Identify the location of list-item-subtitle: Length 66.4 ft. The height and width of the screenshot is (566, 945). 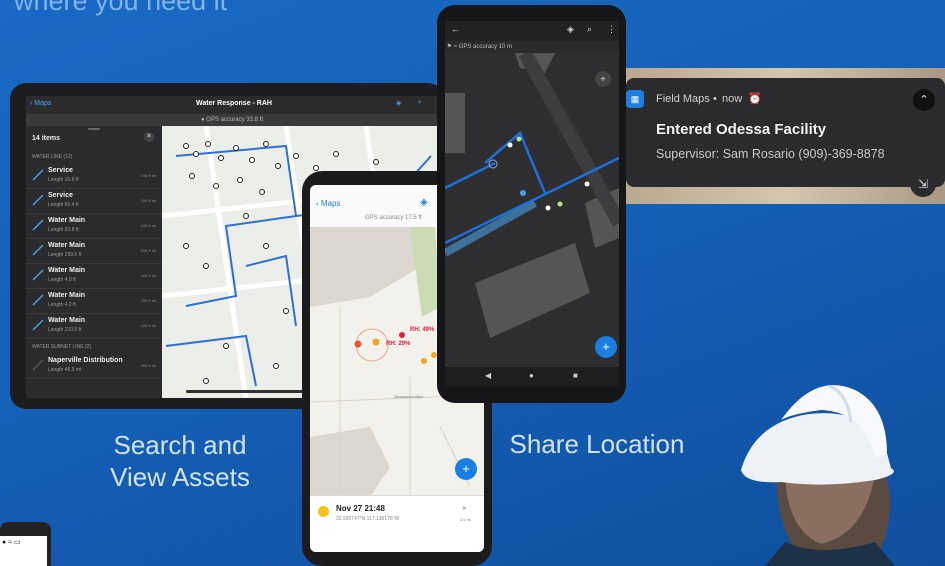
(63, 205).